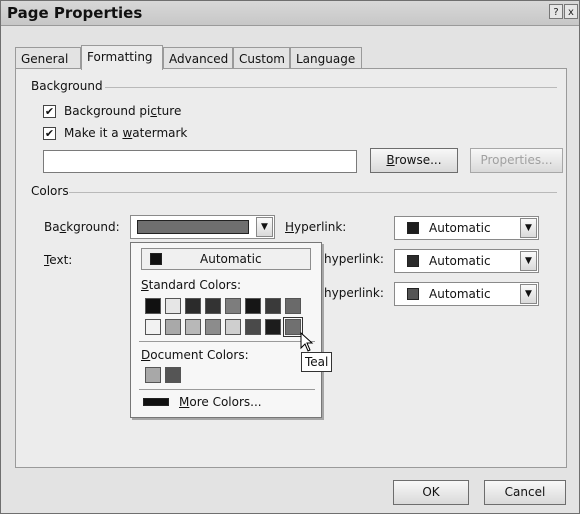 The width and height of the screenshot is (580, 514). I want to click on active-hyperlink-label: hyperlink:, so click(354, 293).